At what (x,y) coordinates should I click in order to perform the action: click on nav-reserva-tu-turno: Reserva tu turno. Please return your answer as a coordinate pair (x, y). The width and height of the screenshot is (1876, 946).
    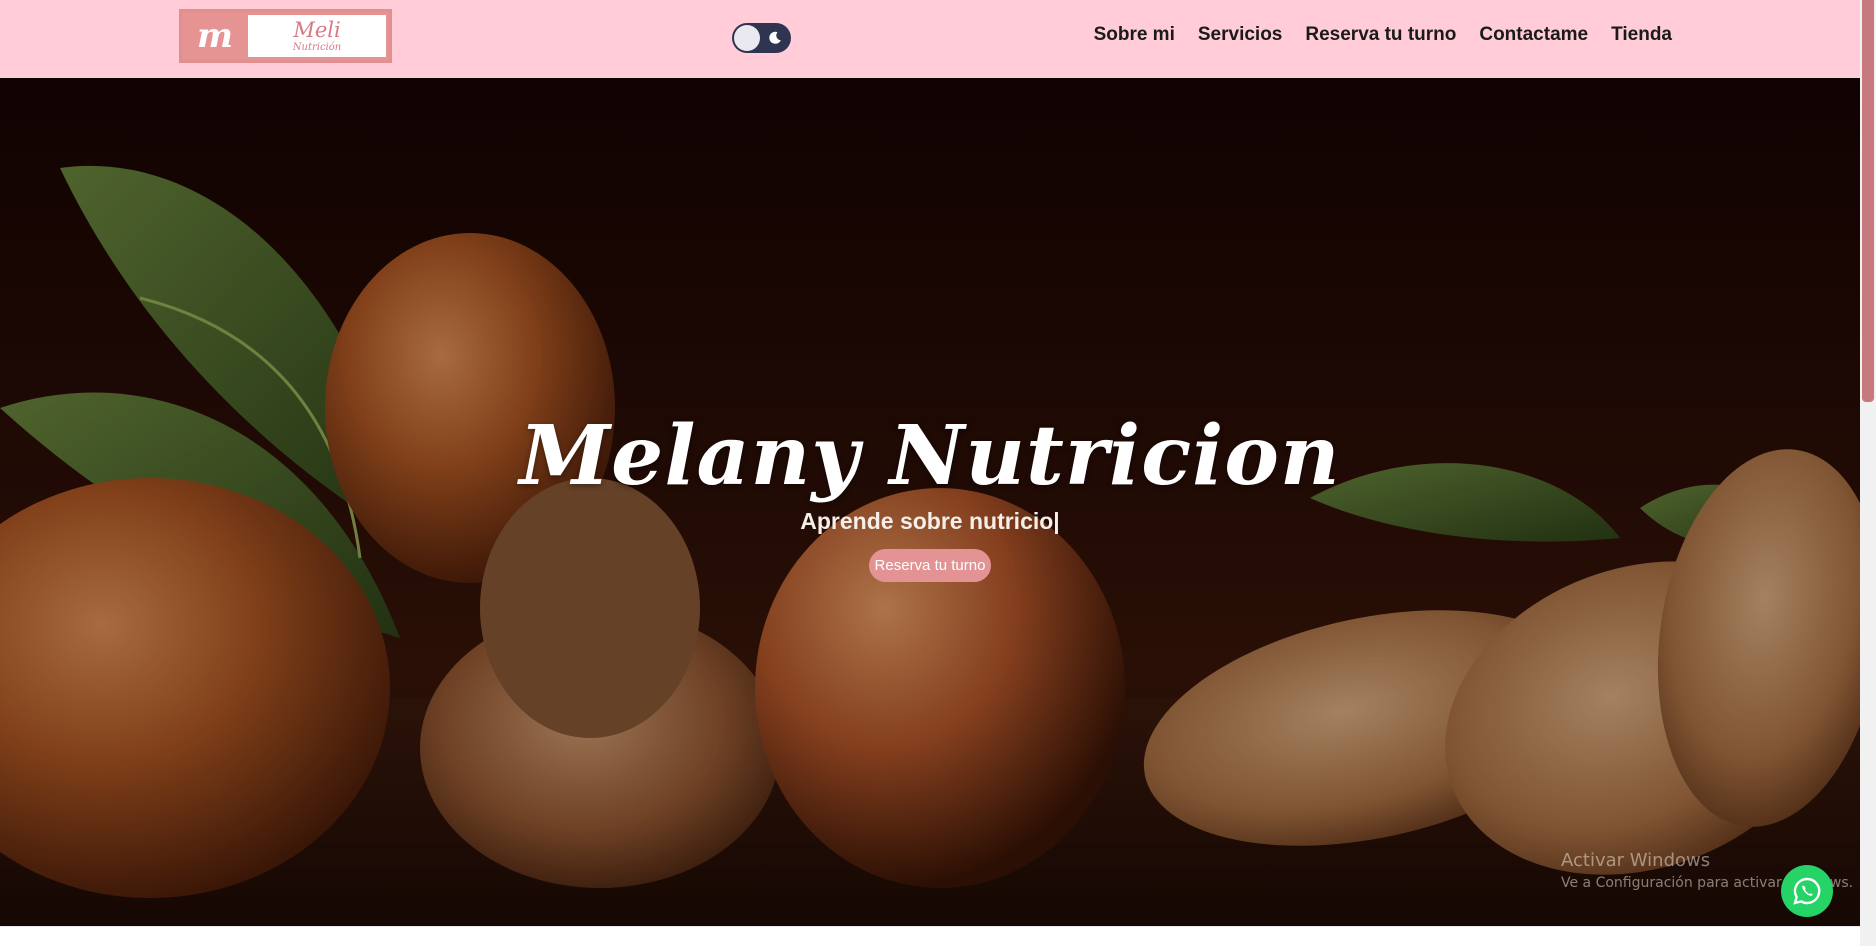
    Looking at the image, I should click on (1380, 35).